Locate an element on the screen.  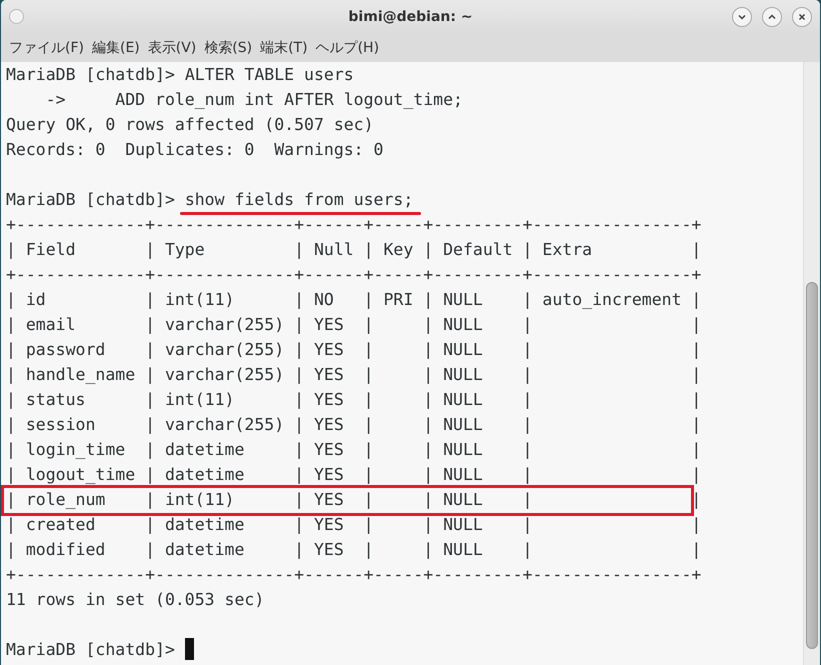
maximize-button is located at coordinates (772, 16).